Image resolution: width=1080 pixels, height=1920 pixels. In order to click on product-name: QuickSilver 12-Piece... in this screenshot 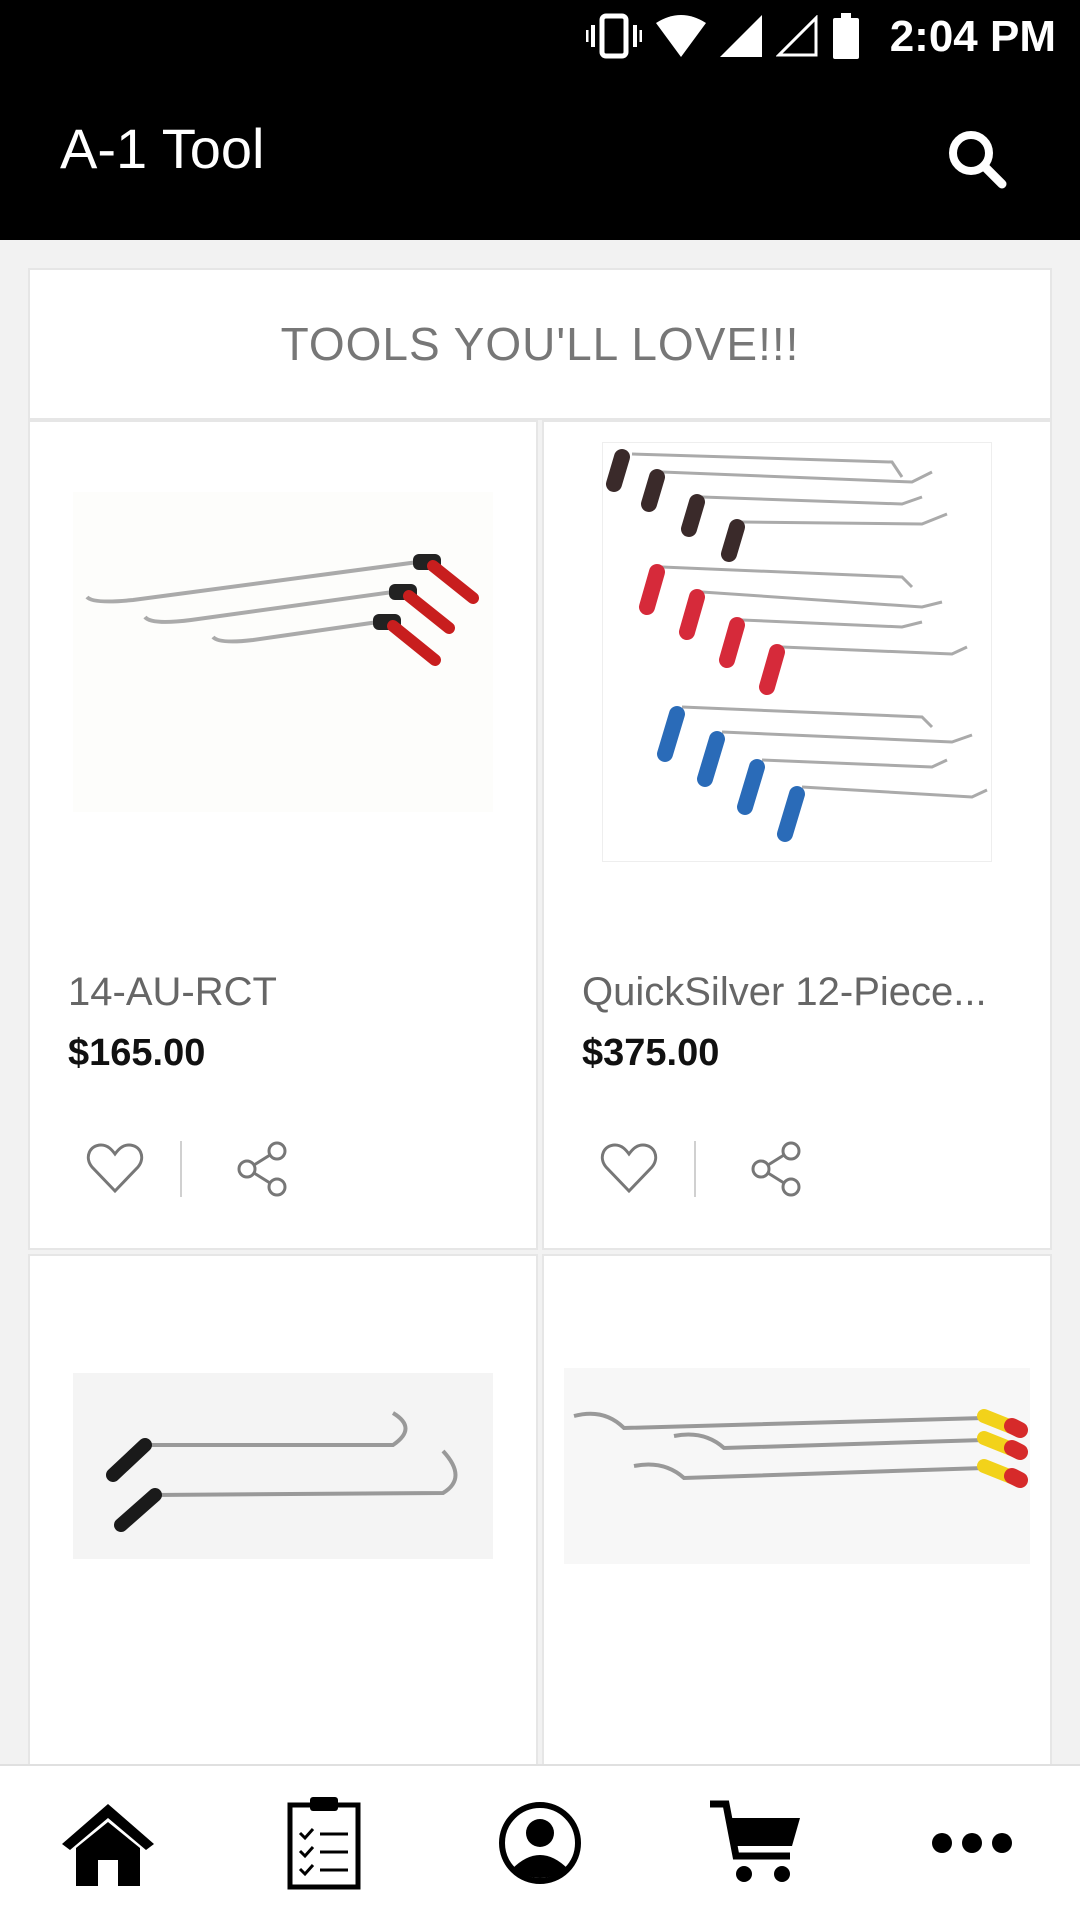, I will do `click(801, 992)`.